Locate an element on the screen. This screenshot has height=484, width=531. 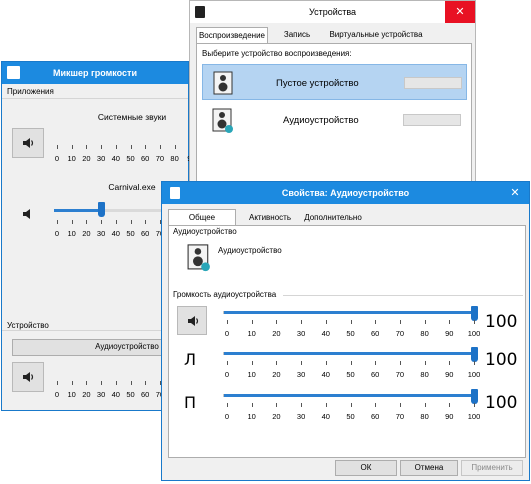
left-channel-fill is located at coordinates (349, 353).